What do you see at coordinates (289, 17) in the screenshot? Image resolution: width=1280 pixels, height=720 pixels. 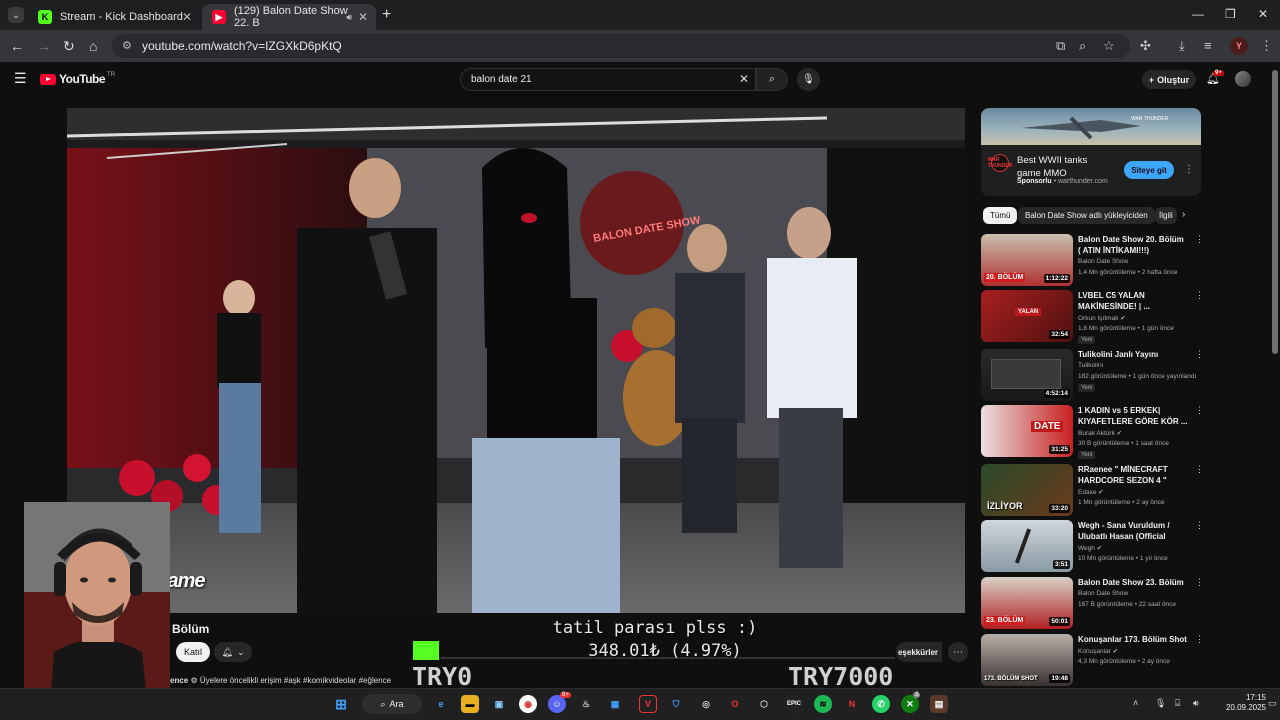 I see `tab-youtube-video: ▶ (129) Balon Date Show 22. B 🔊︎ ✕` at bounding box center [289, 17].